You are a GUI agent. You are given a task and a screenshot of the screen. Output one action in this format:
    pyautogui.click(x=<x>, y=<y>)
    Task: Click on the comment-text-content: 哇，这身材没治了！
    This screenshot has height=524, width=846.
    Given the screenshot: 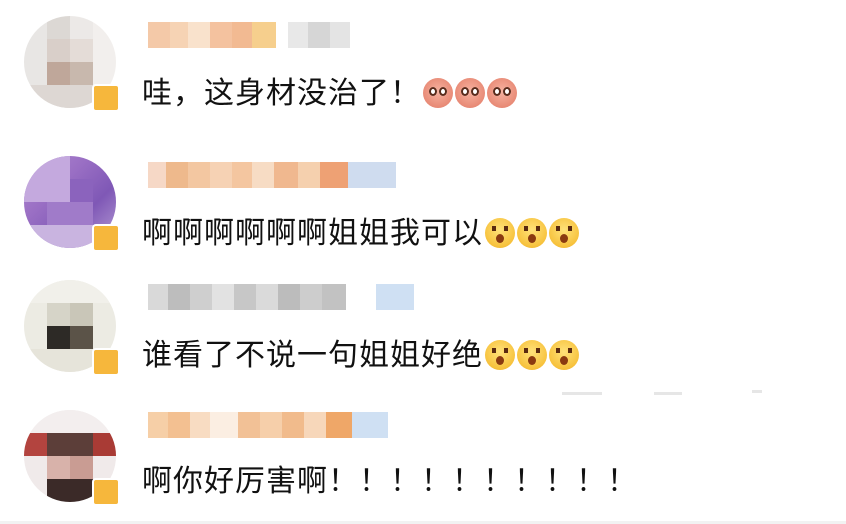 What is the action you would take?
    pyautogui.click(x=281, y=93)
    